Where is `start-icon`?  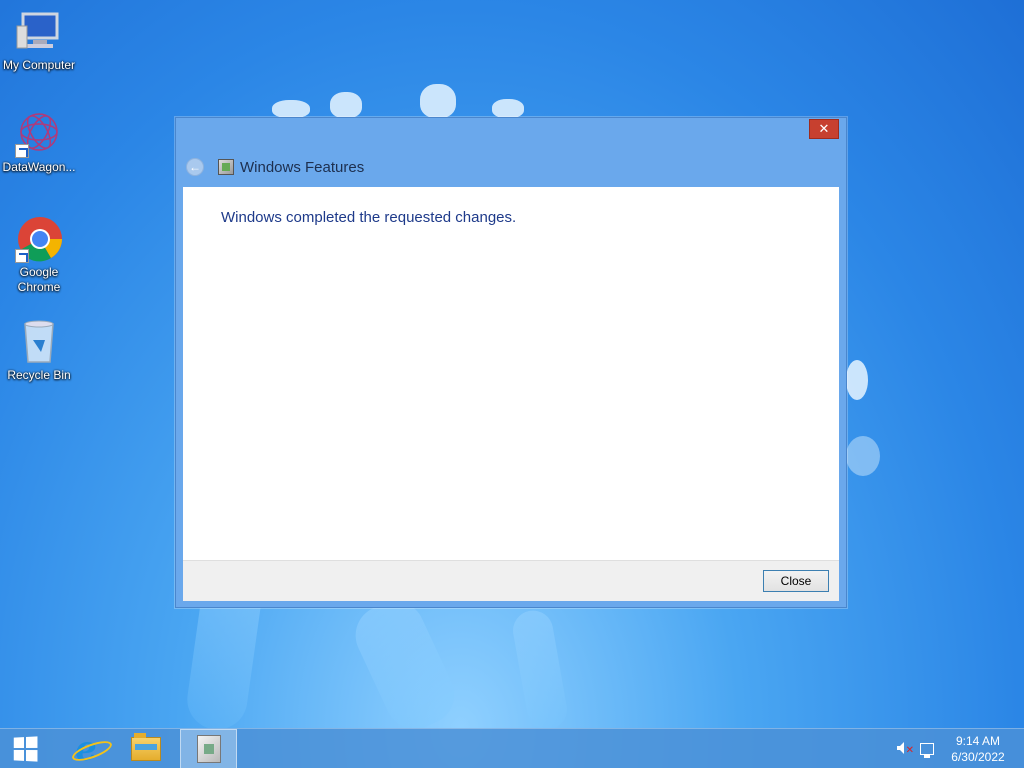
start-icon is located at coordinates (25, 749).